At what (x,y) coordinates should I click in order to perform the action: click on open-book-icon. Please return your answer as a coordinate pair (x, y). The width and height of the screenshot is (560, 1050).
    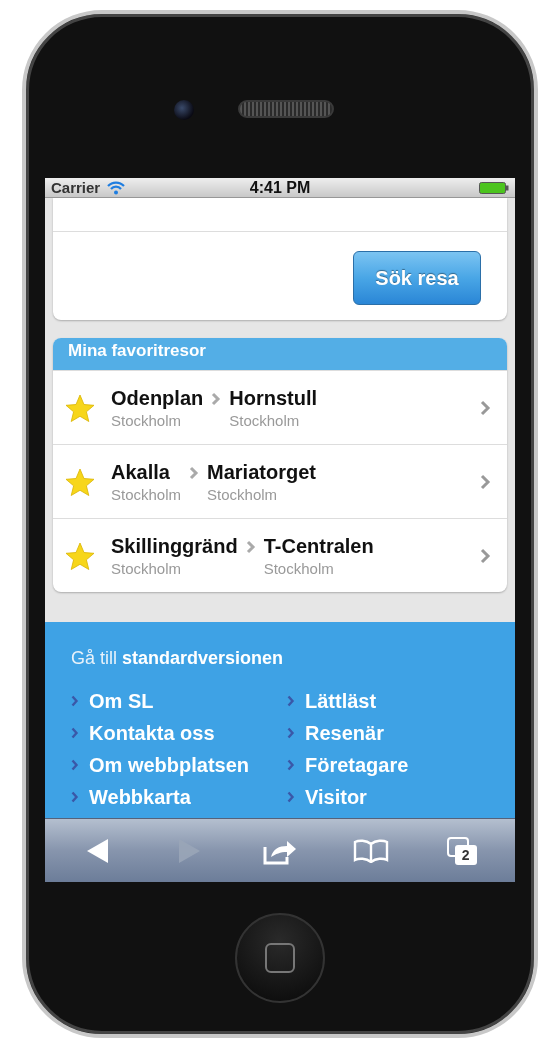
    Looking at the image, I should click on (370, 850).